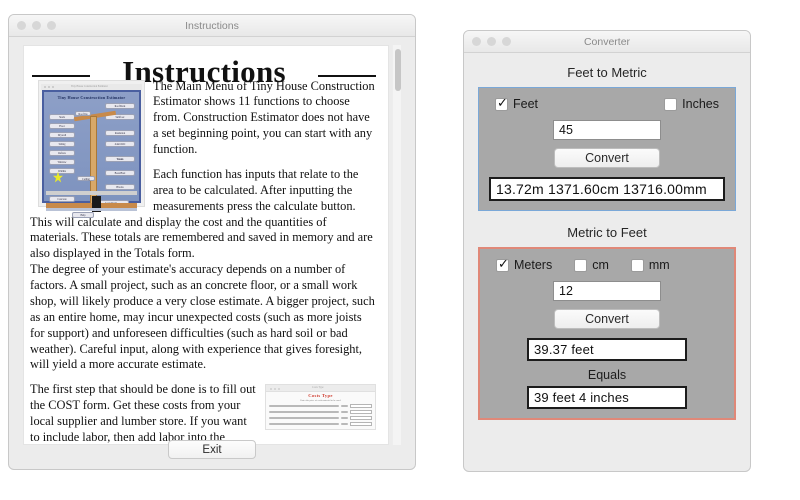 Image resolution: width=800 pixels, height=500 pixels. I want to click on checkbox-feet: Feet, so click(517, 104).